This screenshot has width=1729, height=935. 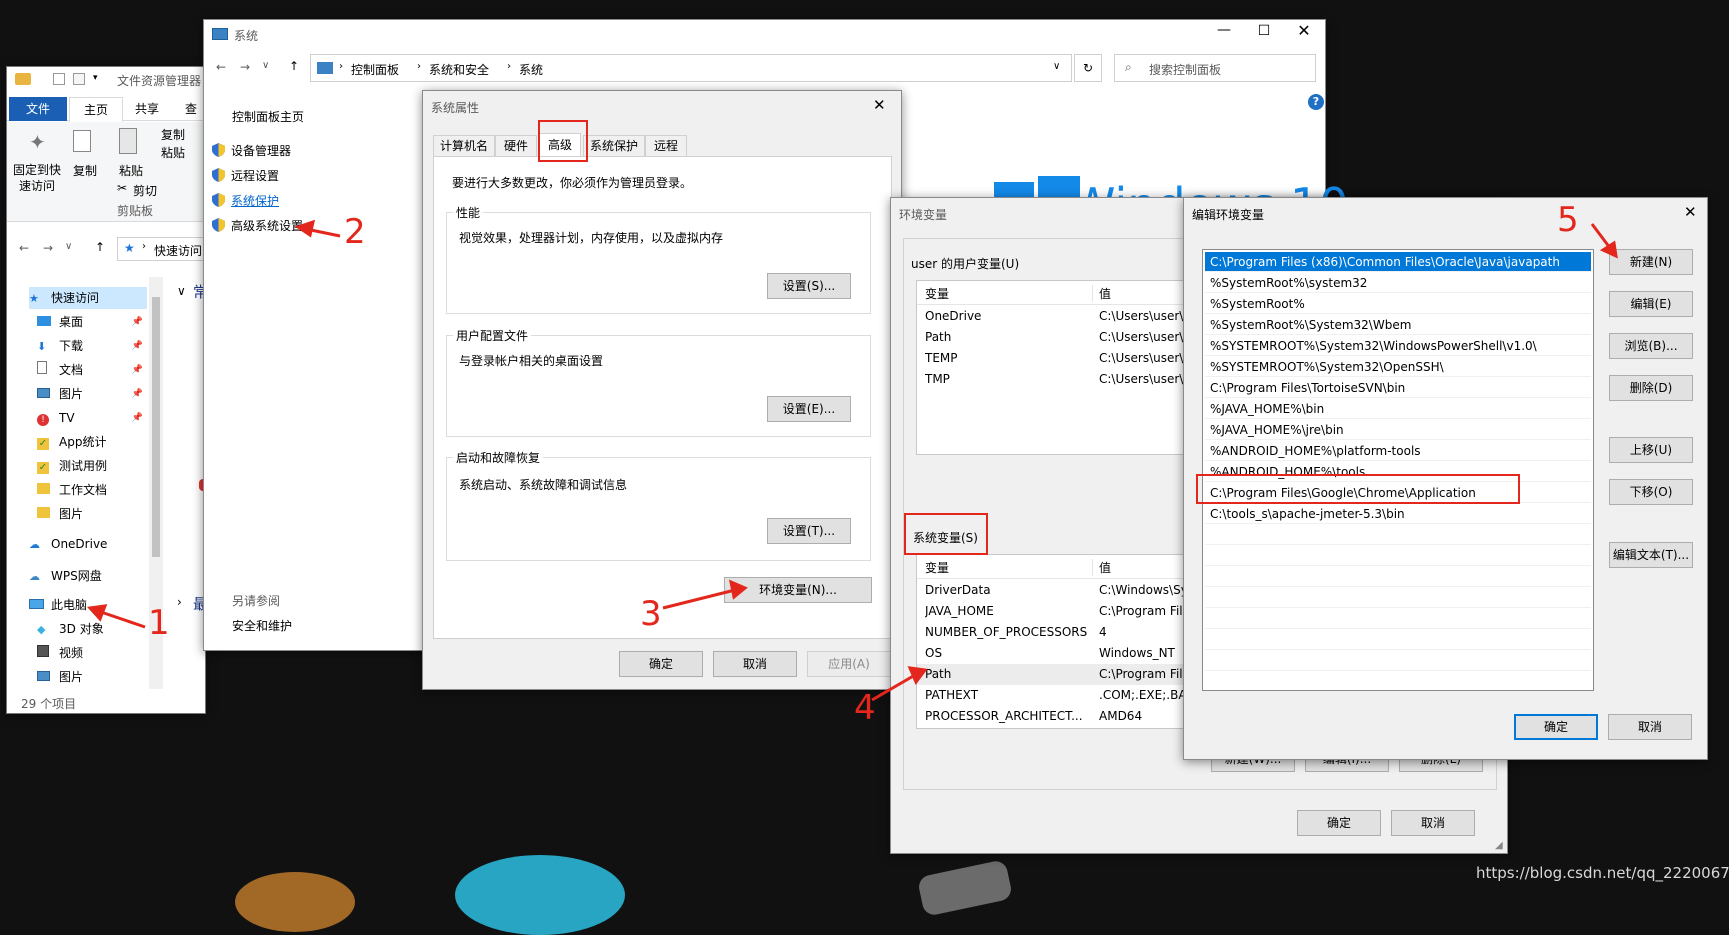 What do you see at coordinates (1651, 492) in the screenshot?
I see `move-down-button: 下移(O)` at bounding box center [1651, 492].